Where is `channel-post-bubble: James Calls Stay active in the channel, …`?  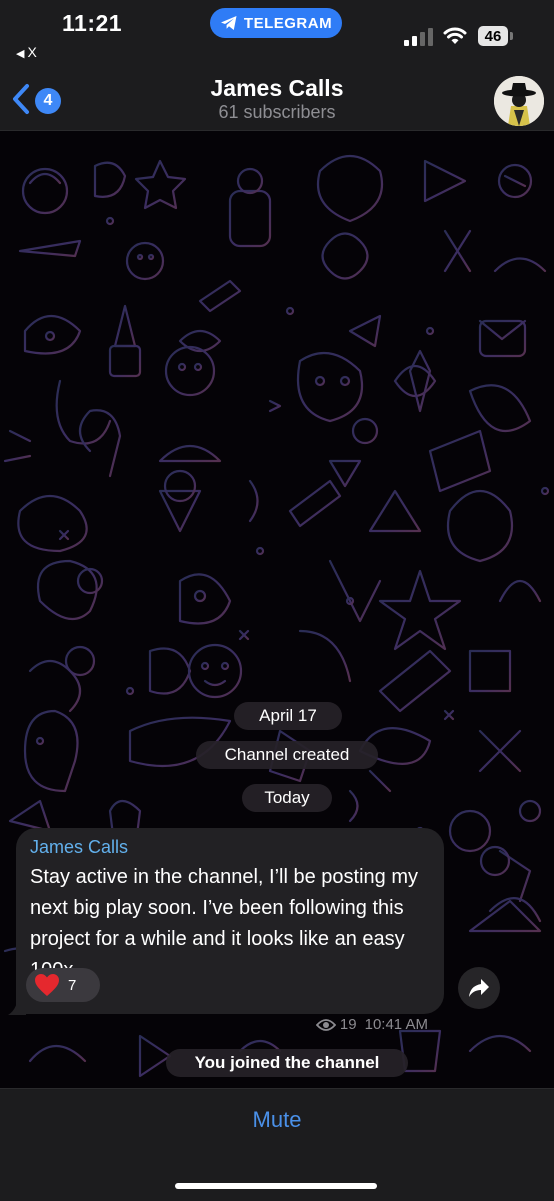
channel-post-bubble: James Calls Stay active in the channel, … is located at coordinates (230, 930).